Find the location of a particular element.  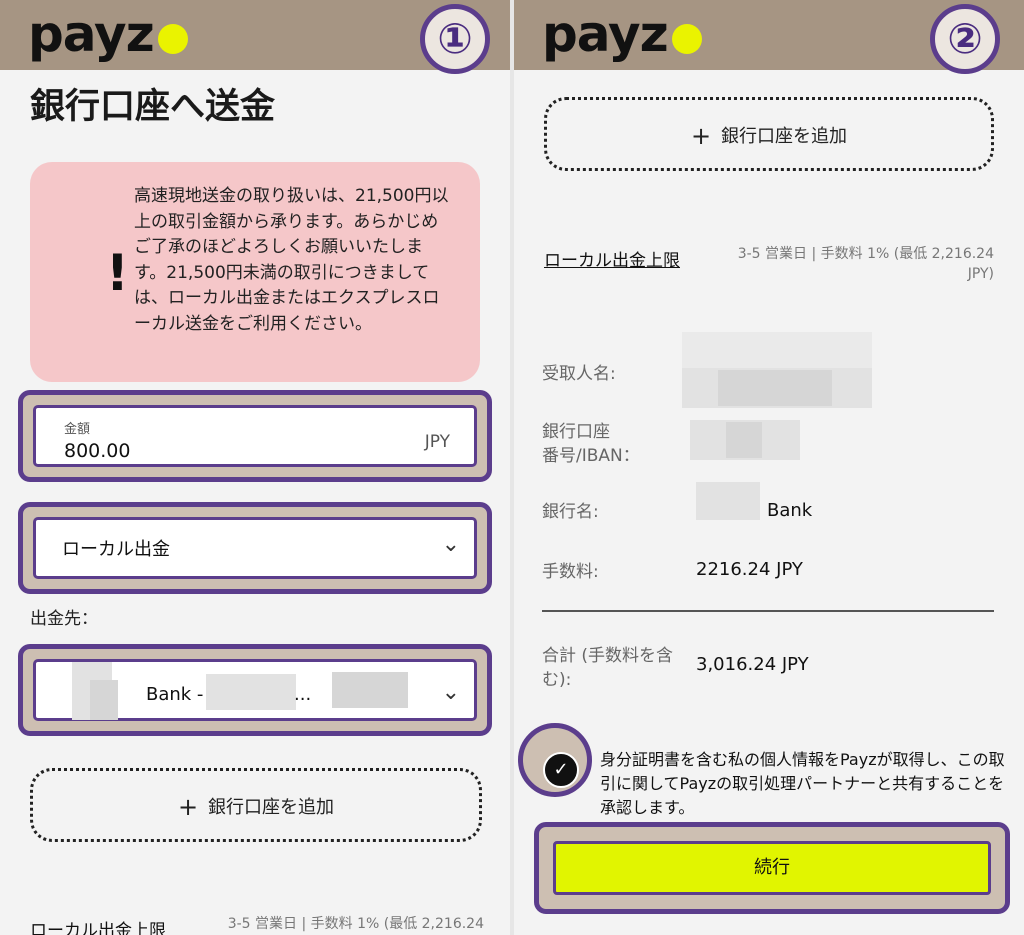

destination-highlight: Bank - ... ⌄ is located at coordinates (255, 690).